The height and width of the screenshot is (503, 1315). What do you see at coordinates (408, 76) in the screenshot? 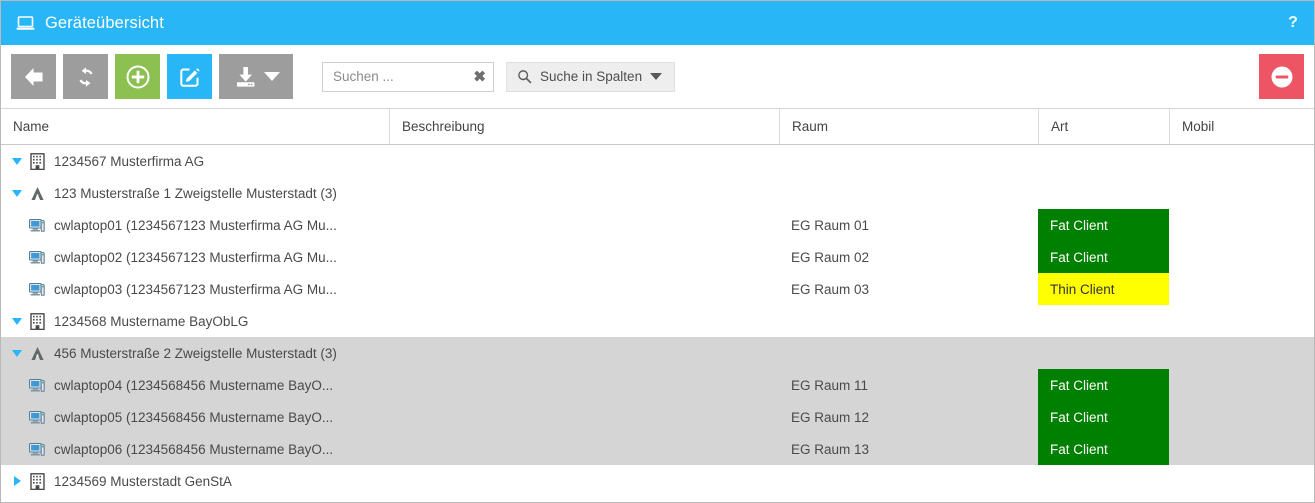
I see `search-input` at bounding box center [408, 76].